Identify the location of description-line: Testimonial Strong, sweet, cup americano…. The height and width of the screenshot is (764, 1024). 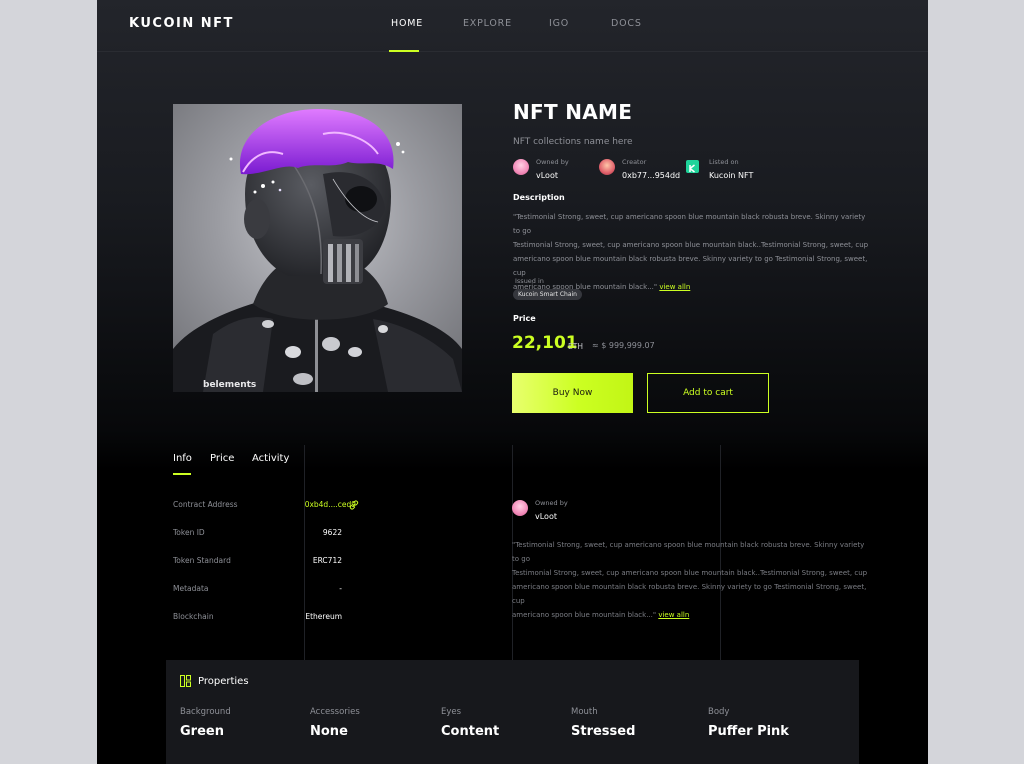
(691, 245).